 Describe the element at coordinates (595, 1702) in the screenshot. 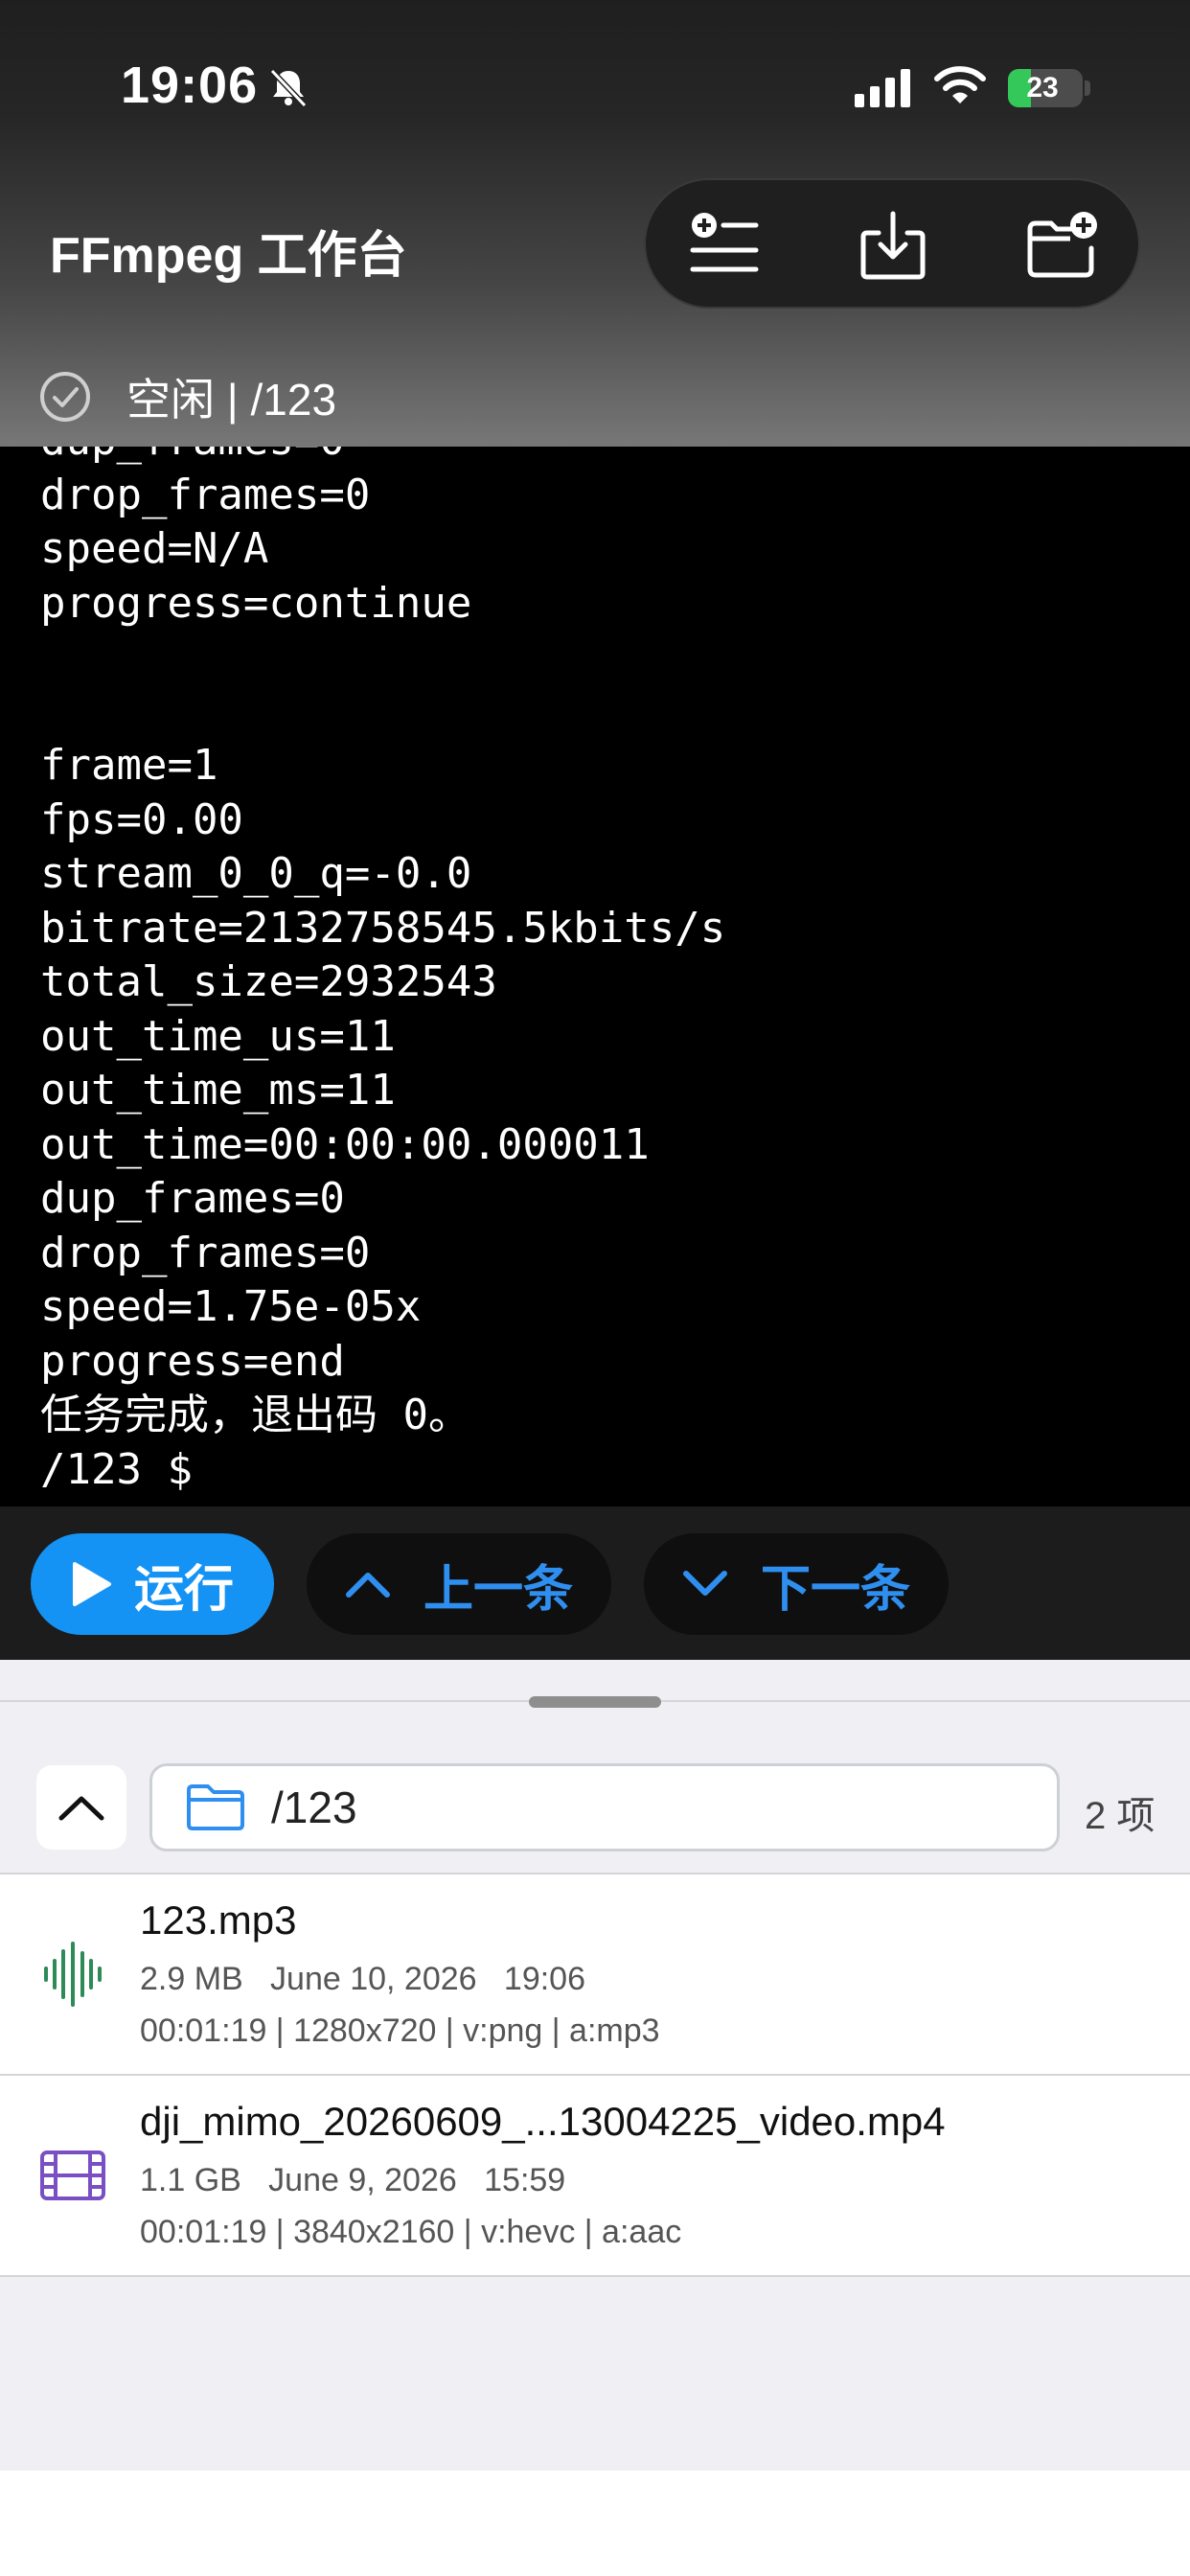

I see `panel-drag-handle` at that location.